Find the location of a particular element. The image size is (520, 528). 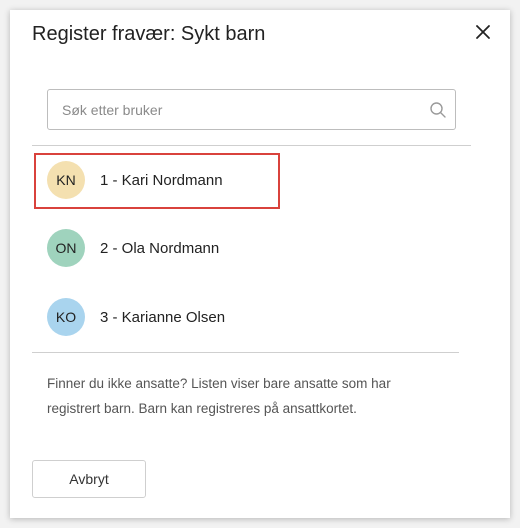

dialog-title: Register fravær: Sykt barn is located at coordinates (149, 34).